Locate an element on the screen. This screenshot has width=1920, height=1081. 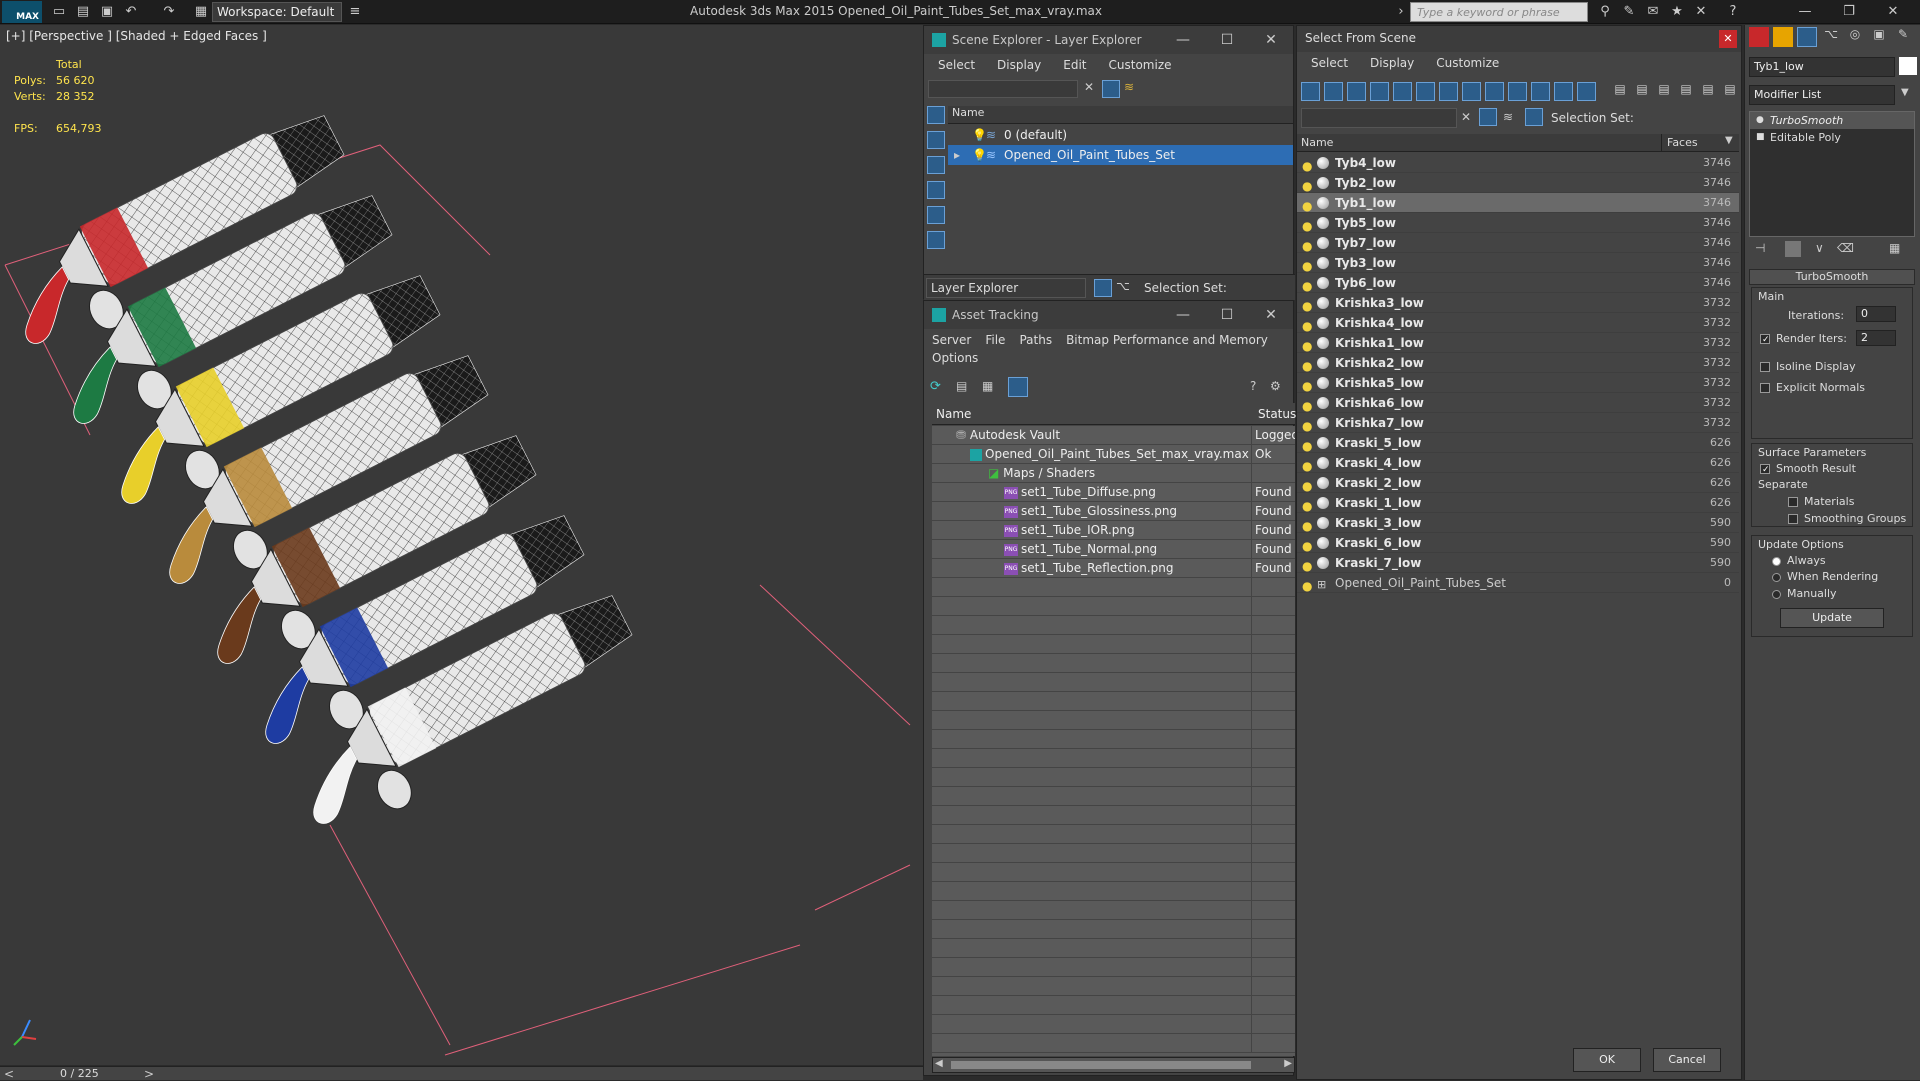
list-item: ● Kraski_7_low 590 is located at coordinates (1518, 563).